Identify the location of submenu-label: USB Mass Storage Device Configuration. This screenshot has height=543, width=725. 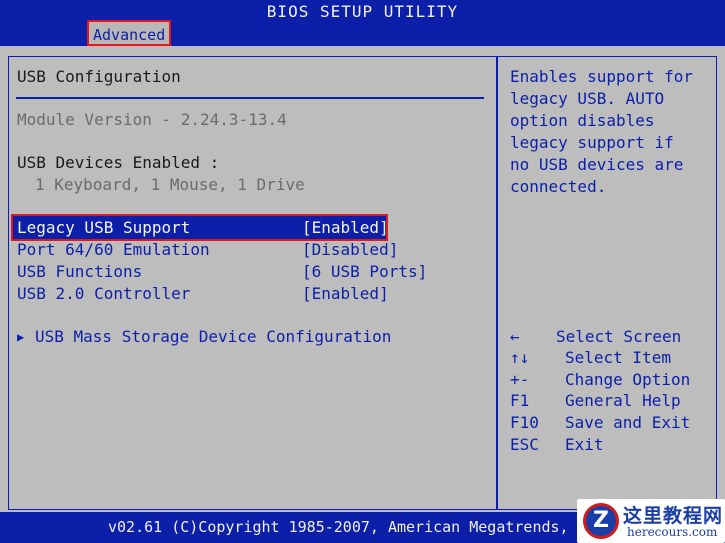
(213, 336).